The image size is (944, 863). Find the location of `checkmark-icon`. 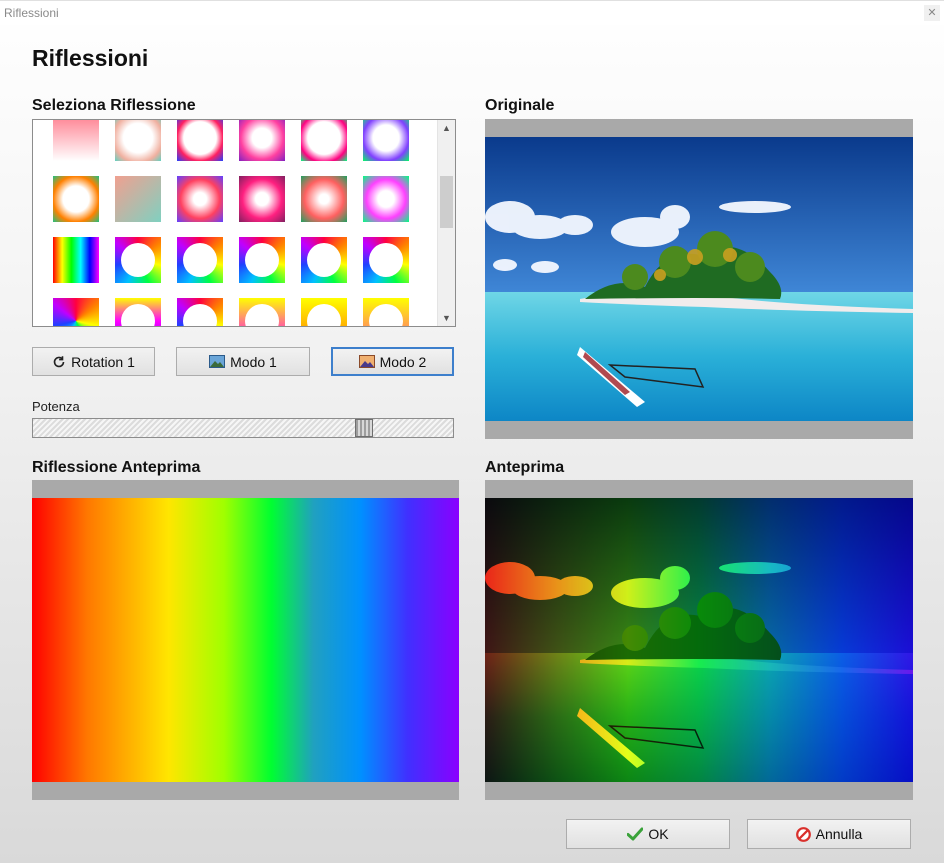

checkmark-icon is located at coordinates (635, 834).